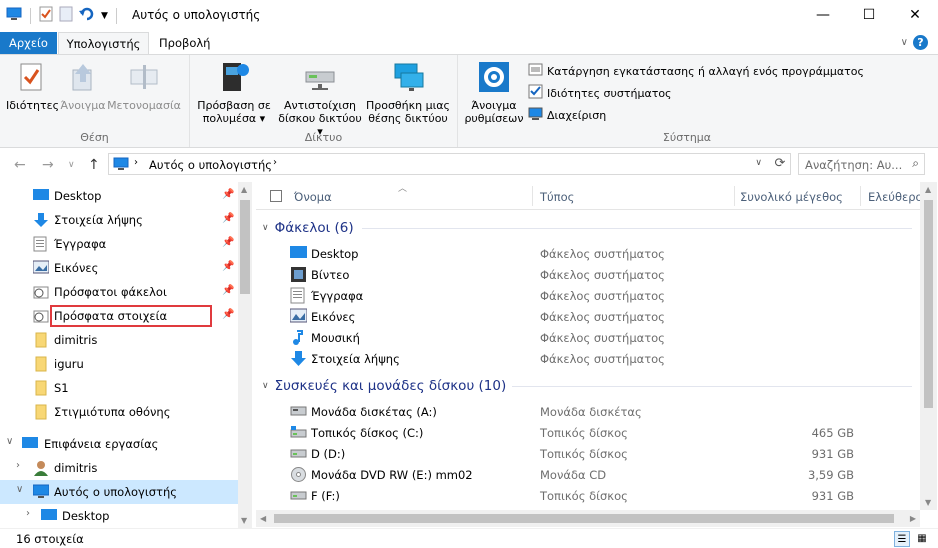 The width and height of the screenshot is (938, 548). What do you see at coordinates (902, 539) in the screenshot?
I see `details-view-icon: ☰` at bounding box center [902, 539].